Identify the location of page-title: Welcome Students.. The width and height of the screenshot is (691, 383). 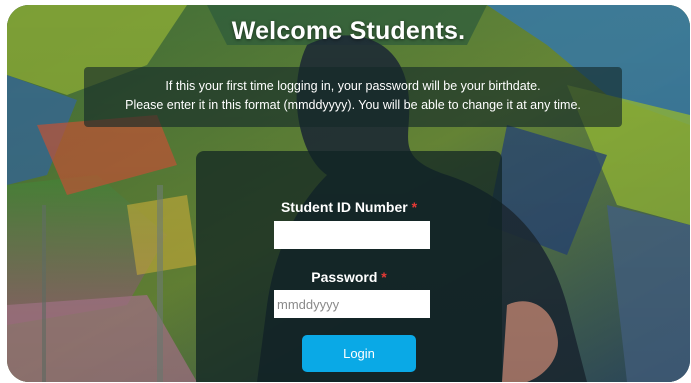
(348, 31).